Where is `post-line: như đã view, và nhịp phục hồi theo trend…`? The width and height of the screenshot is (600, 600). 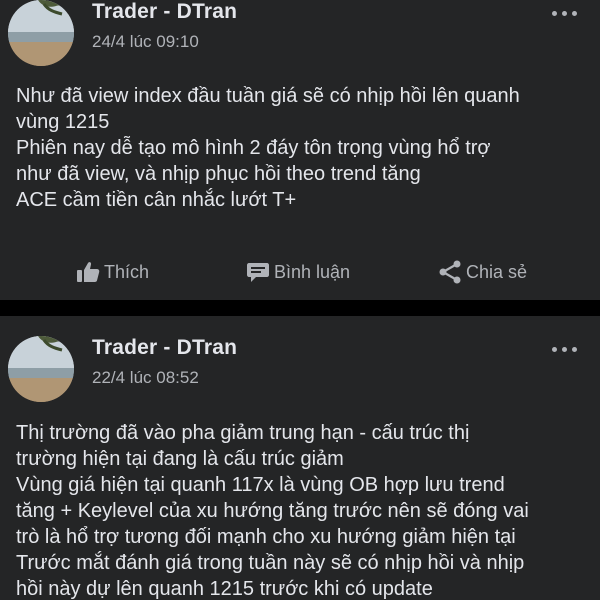
post-line: như đã view, và nhịp phục hồi theo trend… is located at coordinates (218, 174).